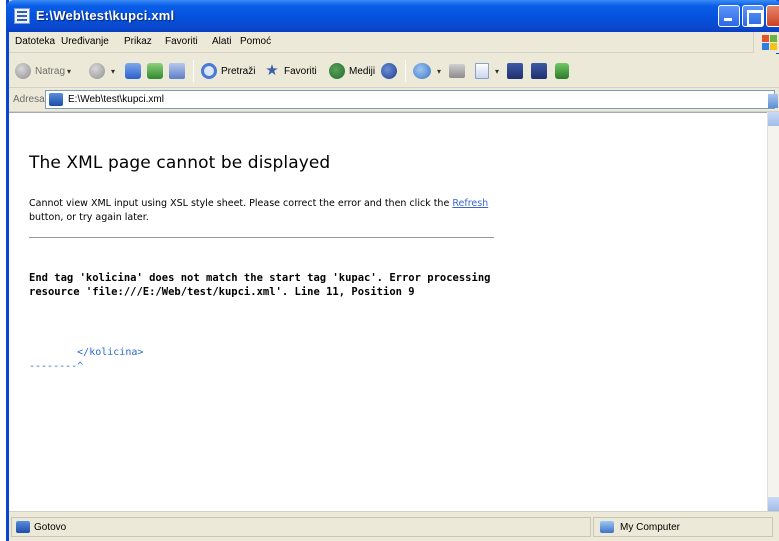 This screenshot has width=779, height=541. I want to click on search-label: Pretraži, so click(238, 71).